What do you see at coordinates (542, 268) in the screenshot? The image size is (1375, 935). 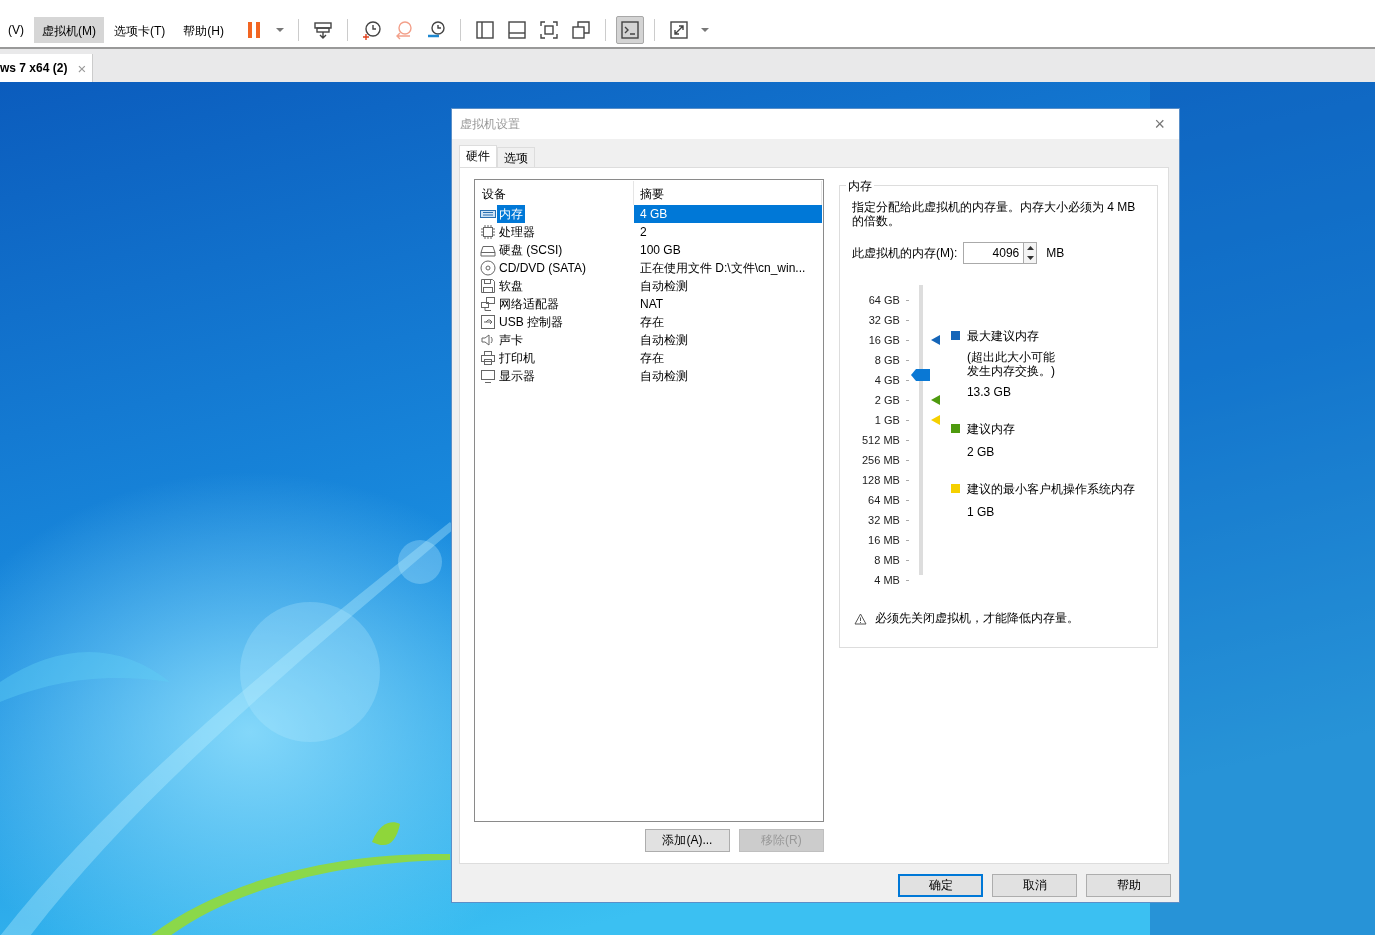 I see `device-name: CD/DVD (SATA)` at bounding box center [542, 268].